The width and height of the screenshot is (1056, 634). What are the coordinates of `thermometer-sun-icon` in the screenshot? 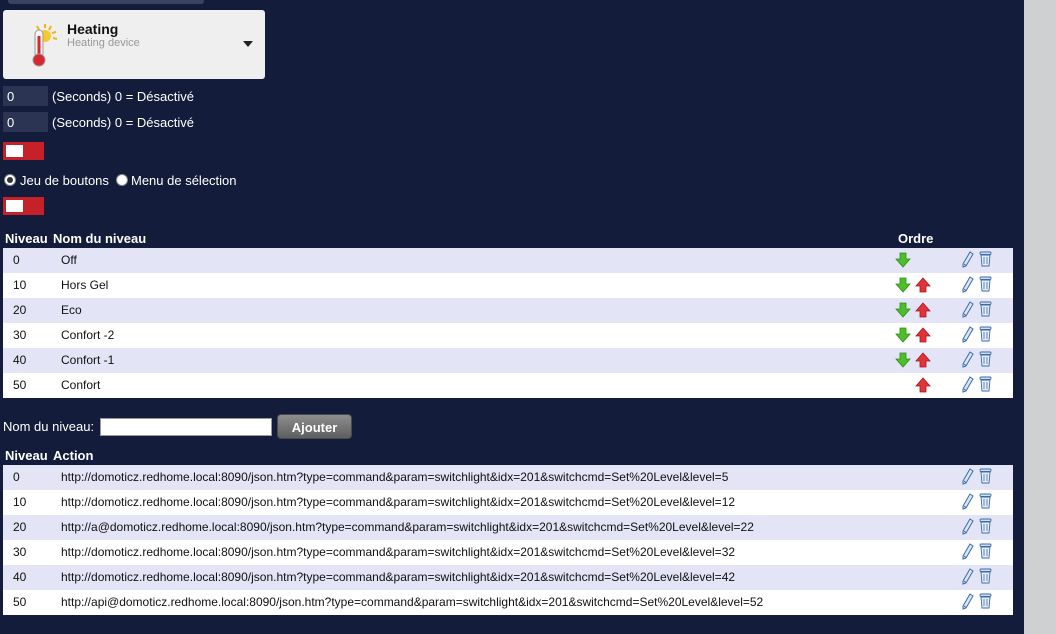 It's located at (45, 45).